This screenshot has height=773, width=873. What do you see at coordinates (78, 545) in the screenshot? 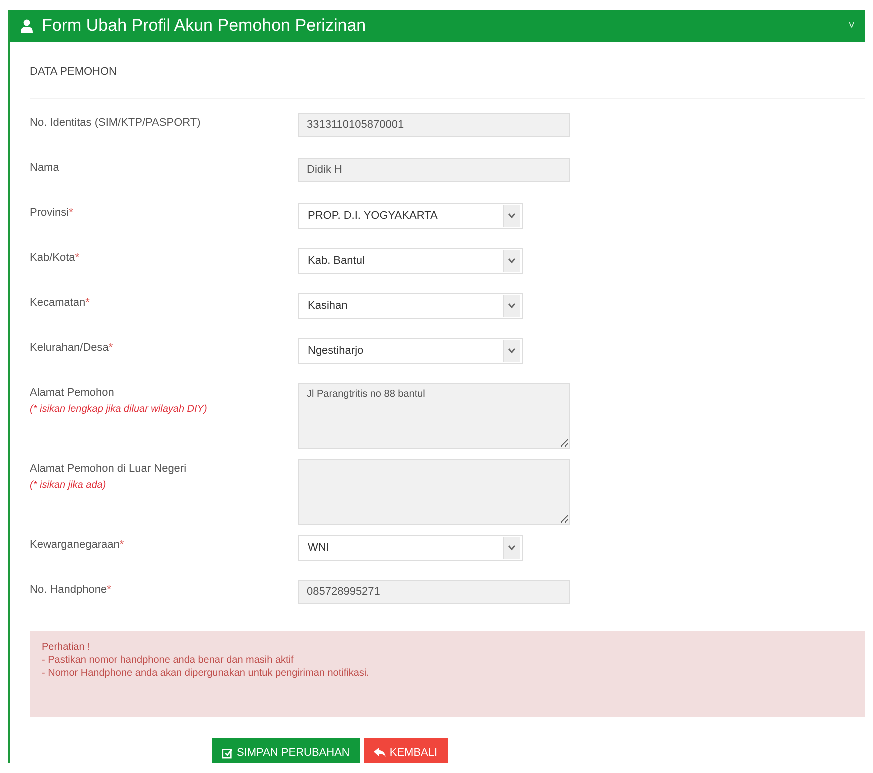
I see `field-label: Kewarganegaraan*` at bounding box center [78, 545].